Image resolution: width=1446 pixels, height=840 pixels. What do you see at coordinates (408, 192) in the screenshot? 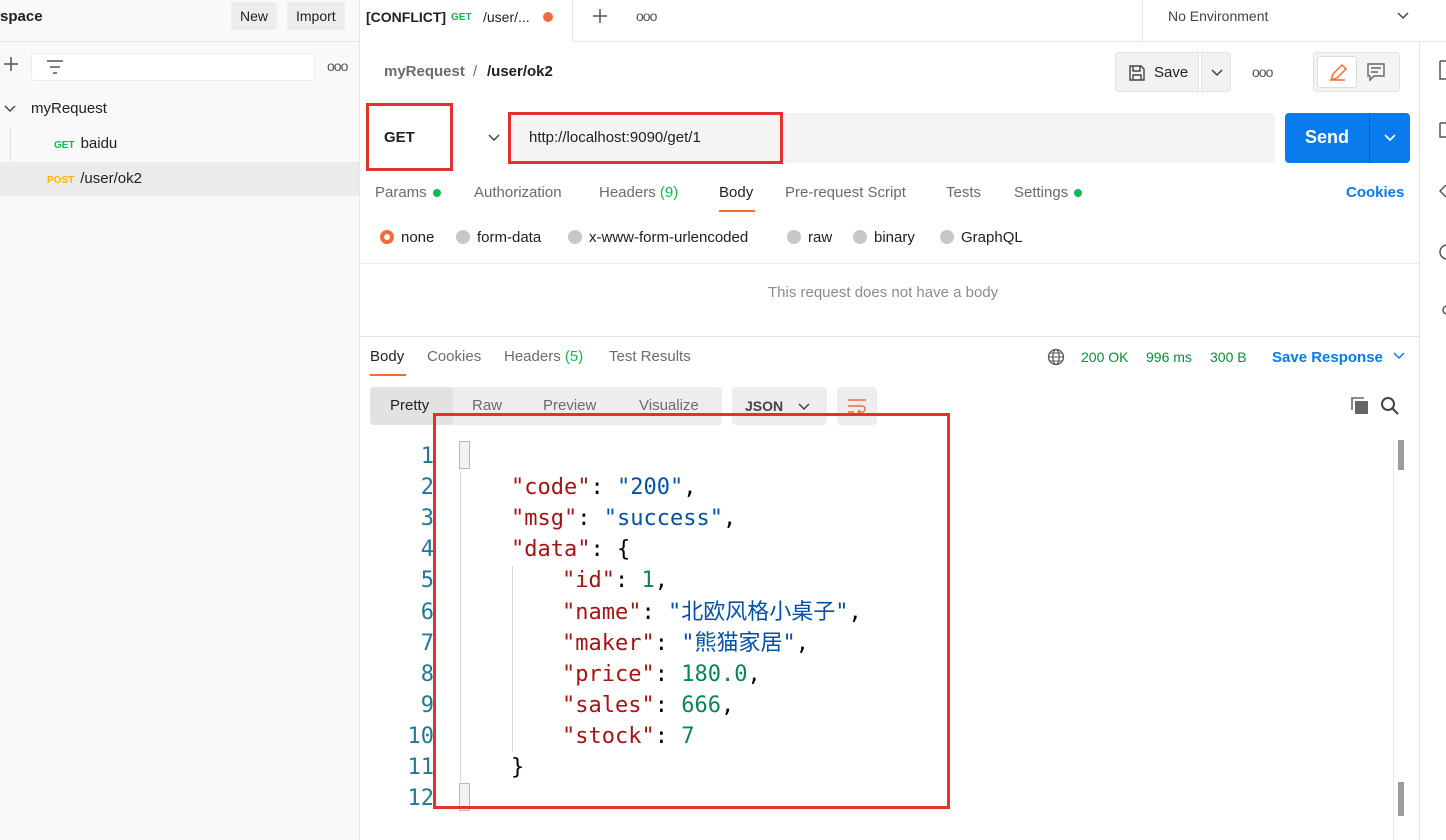
I see `tab-params: Params` at bounding box center [408, 192].